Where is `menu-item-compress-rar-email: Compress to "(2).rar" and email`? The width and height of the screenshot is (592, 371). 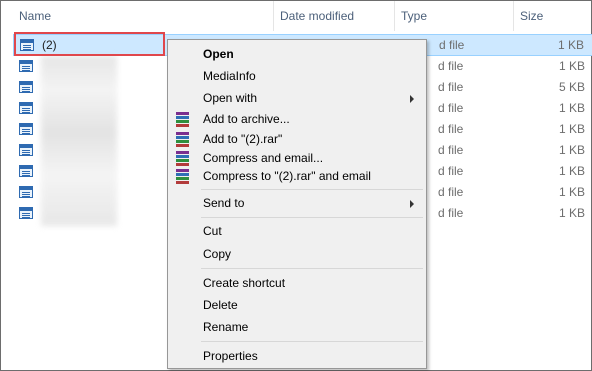
menu-item-compress-rar-email: Compress to "(2).rar" and email is located at coordinates (297, 176).